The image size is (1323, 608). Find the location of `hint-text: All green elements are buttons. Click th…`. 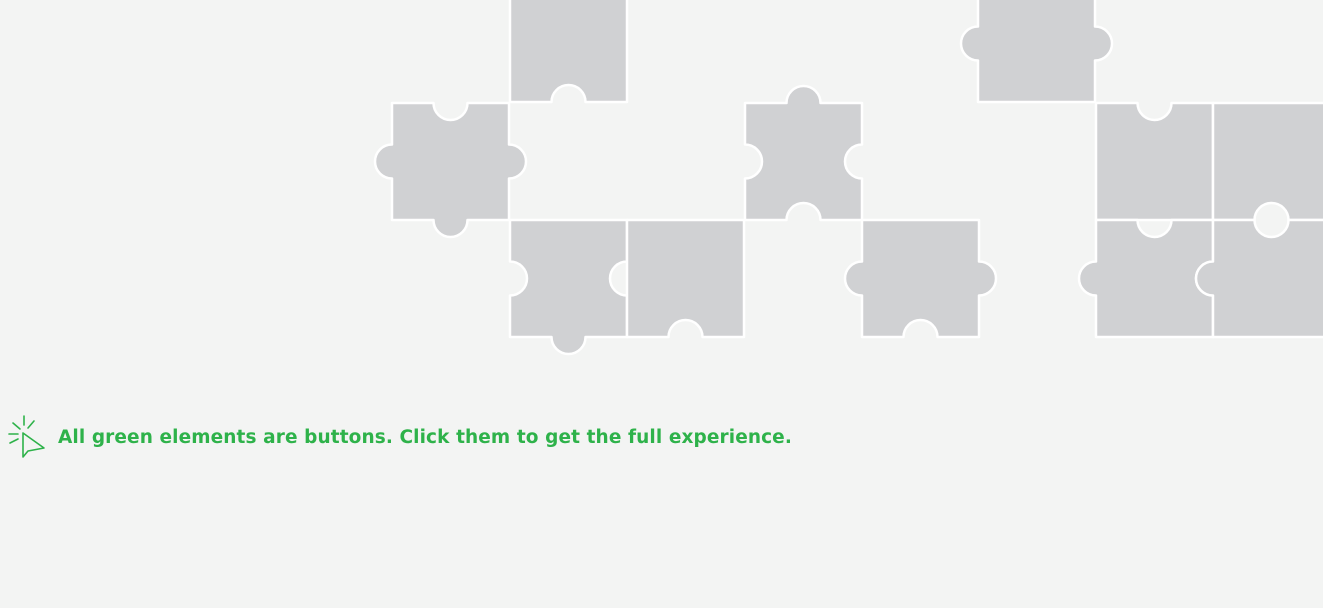

hint-text: All green elements are buttons. Click th… is located at coordinates (425, 437).